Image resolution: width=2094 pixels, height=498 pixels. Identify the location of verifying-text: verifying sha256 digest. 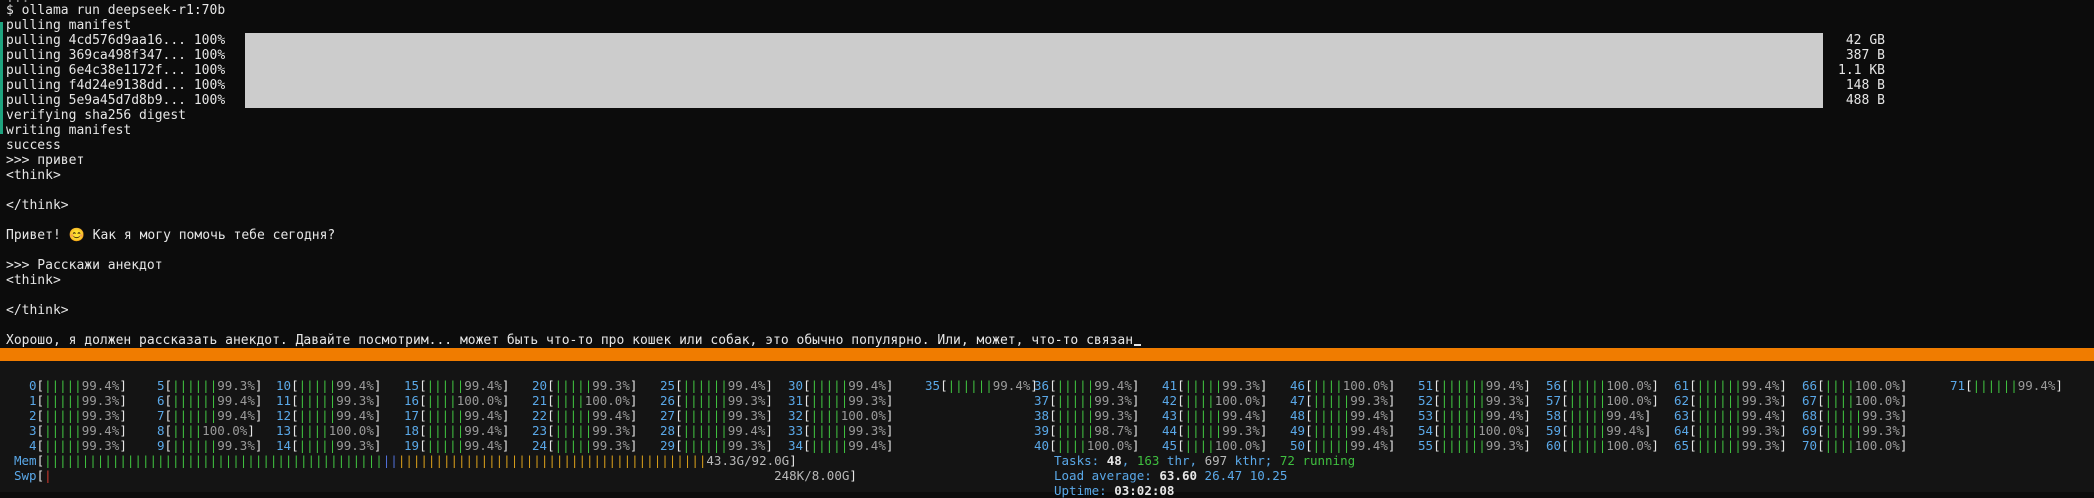
(96, 115).